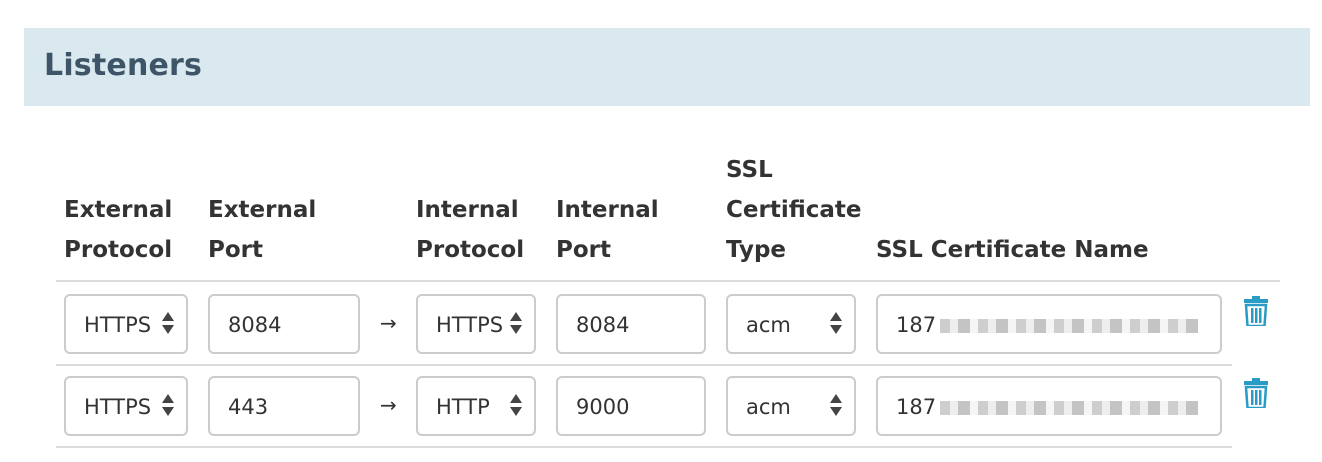  Describe the element at coordinates (262, 230) in the screenshot. I see `header-external-port: External Port` at that location.